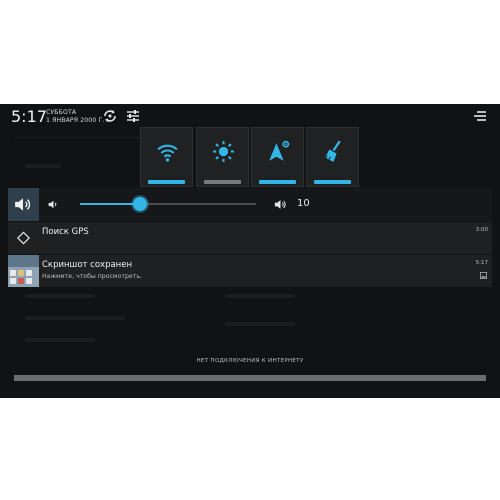 Image resolution: width=500 pixels, height=500 pixels. Describe the element at coordinates (332, 182) in the screenshot. I see `clean-tile-indicator` at that location.